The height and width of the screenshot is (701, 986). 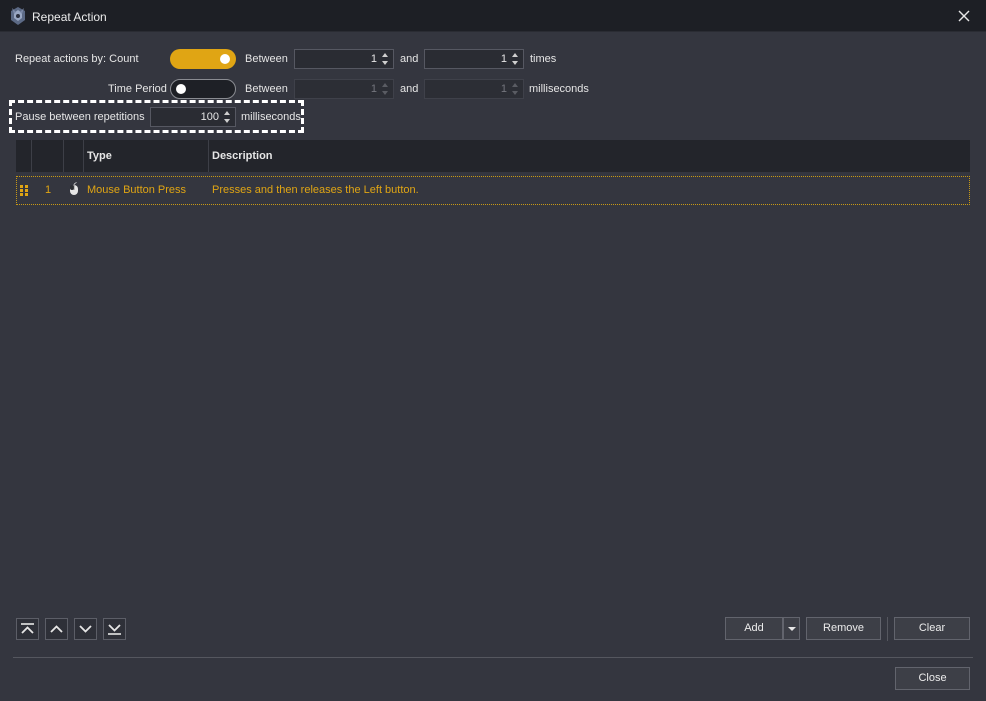 What do you see at coordinates (385, 93) in the screenshot?
I see `time-from-down-icon` at bounding box center [385, 93].